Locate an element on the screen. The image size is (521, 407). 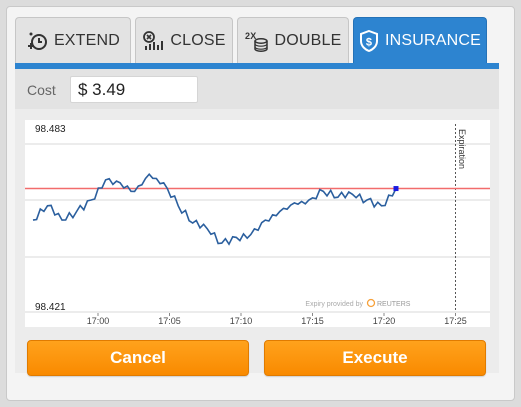
x-tick-label: 17:10 is located at coordinates (241, 321).